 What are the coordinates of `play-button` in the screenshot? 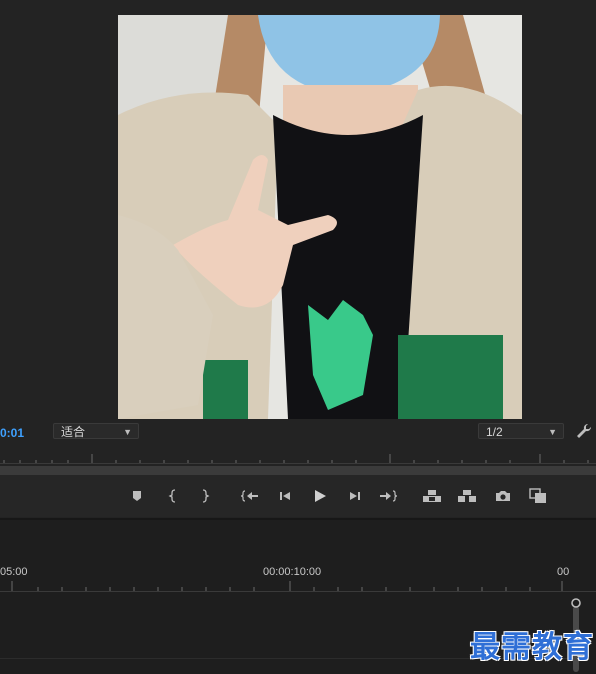 It's located at (320, 496).